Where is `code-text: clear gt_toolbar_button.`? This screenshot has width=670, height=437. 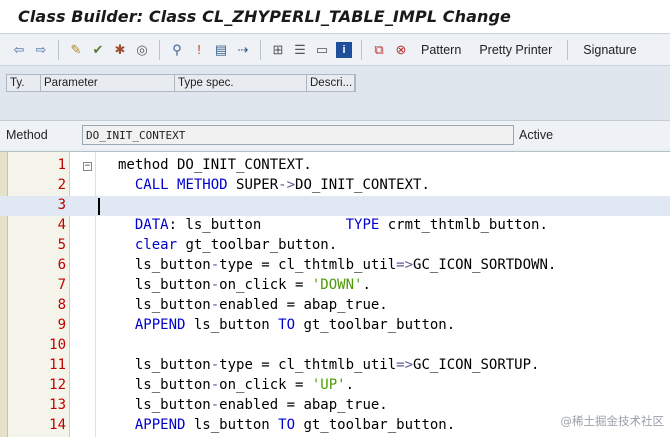
code-text: clear gt_toolbar_button. is located at coordinates (227, 245).